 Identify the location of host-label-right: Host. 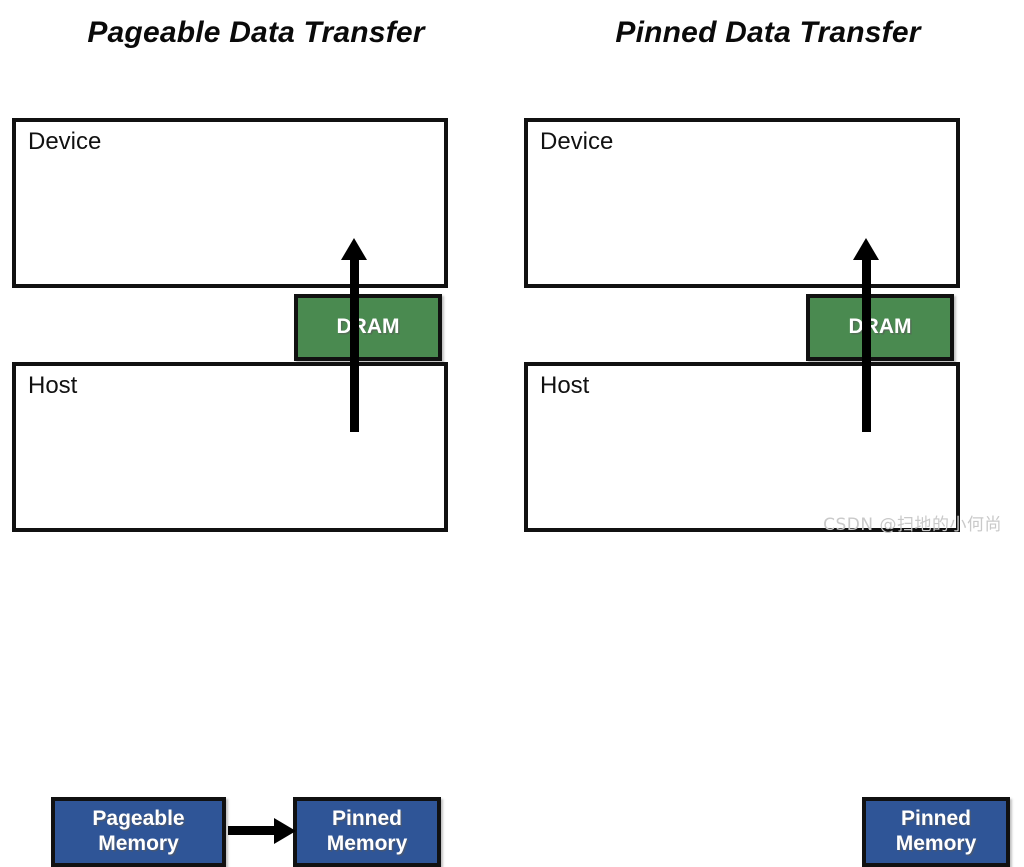
(565, 385).